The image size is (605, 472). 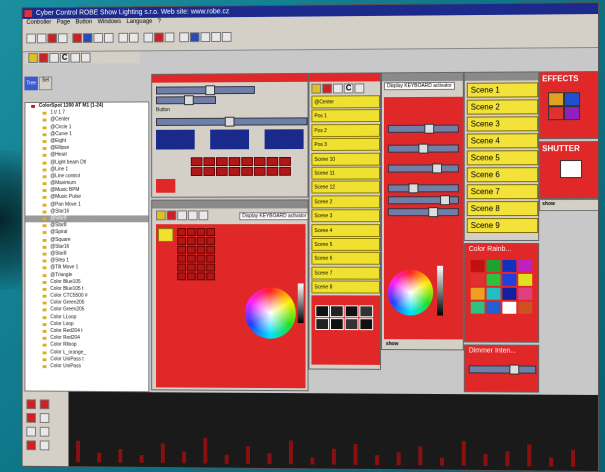 I want to click on scene-button: Scene 9, so click(x=502, y=225).